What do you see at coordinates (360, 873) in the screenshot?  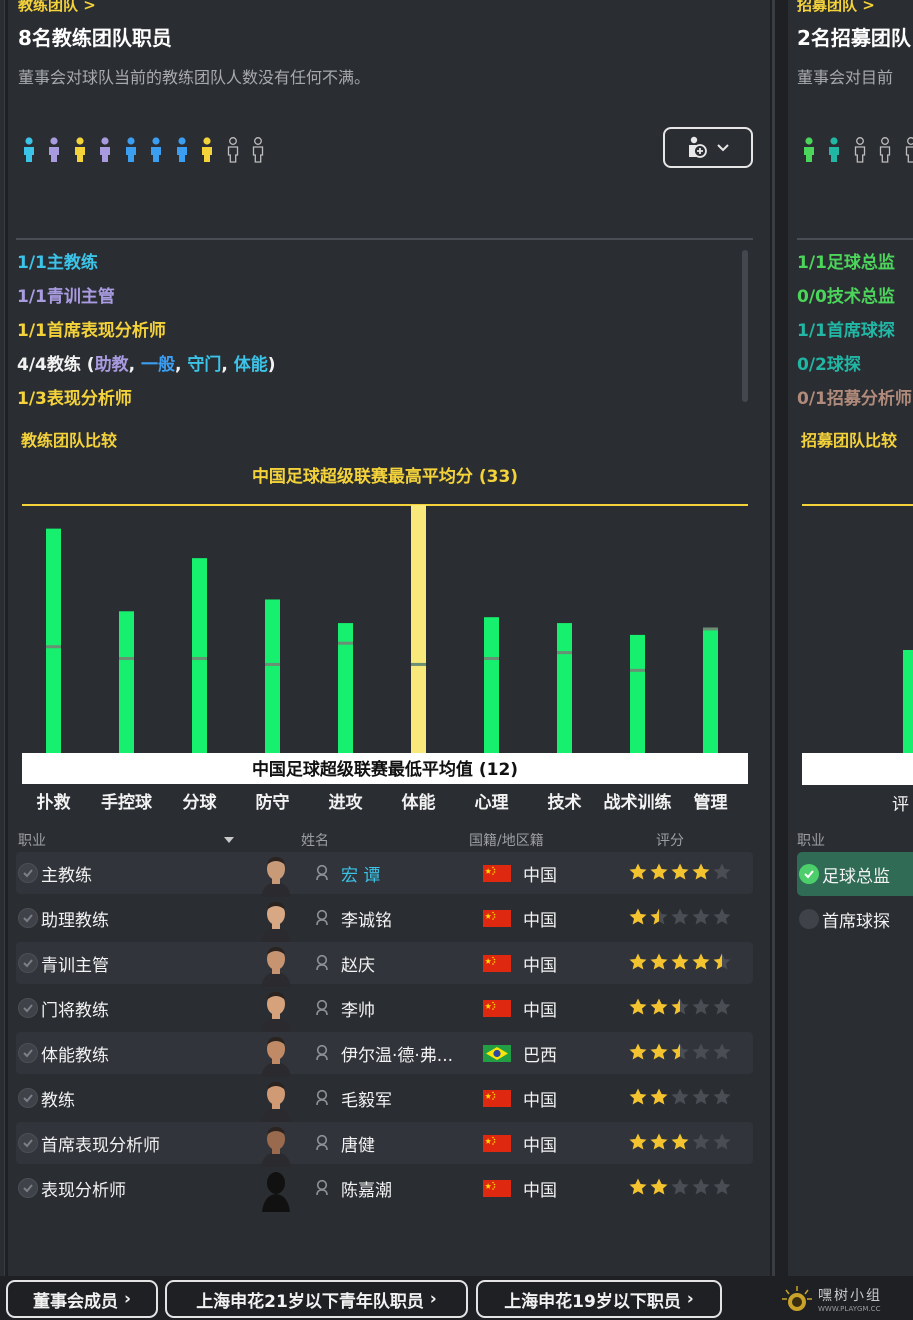 I see `staff-name: 宏 谭` at bounding box center [360, 873].